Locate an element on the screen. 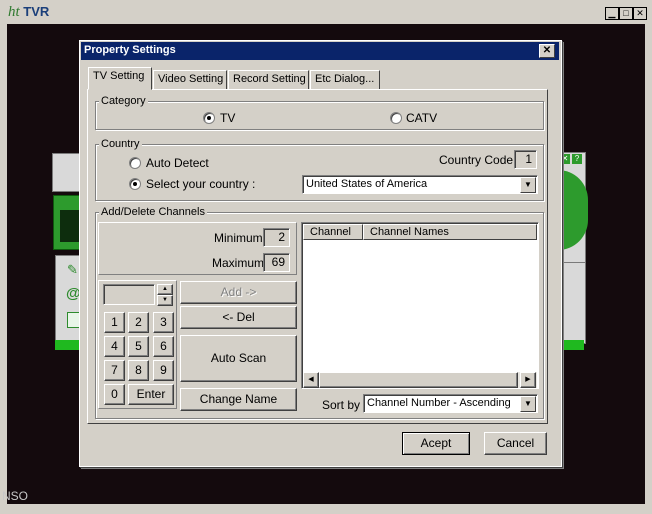 This screenshot has height=514, width=652. category-legend: Category is located at coordinates (123, 101).